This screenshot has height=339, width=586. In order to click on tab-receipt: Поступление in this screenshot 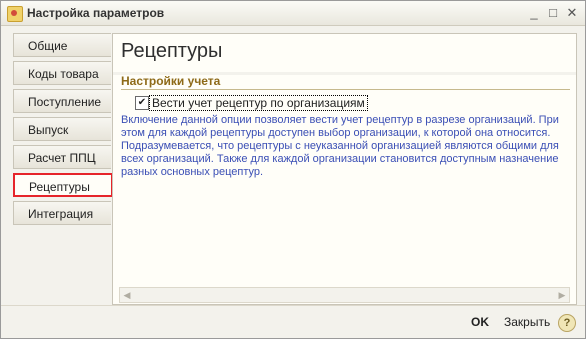, I will do `click(62, 101)`.